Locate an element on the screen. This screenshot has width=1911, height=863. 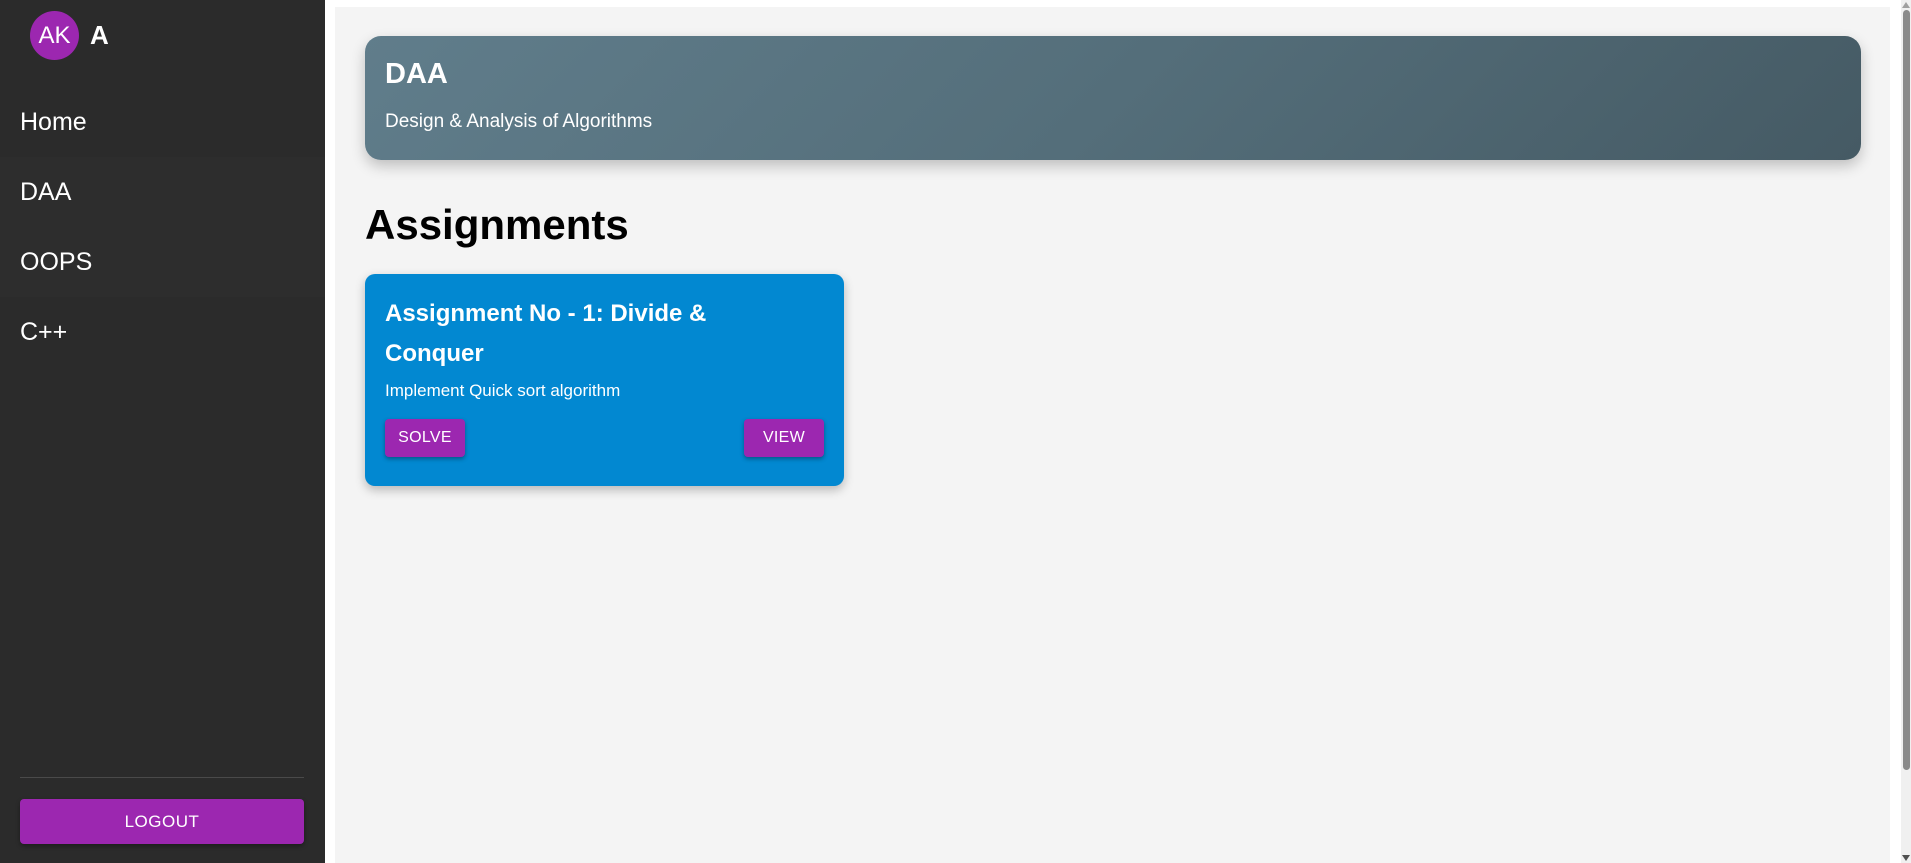
sidebar-item-oops: OOPS is located at coordinates (162, 262).